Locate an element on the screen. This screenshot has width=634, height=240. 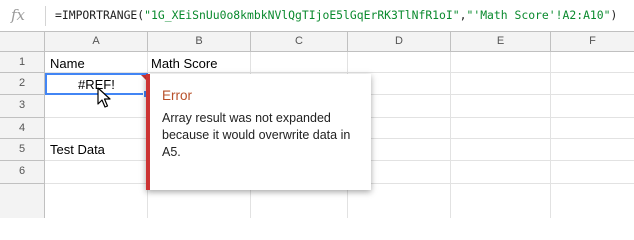
cell-a5: Test Data is located at coordinates (77, 149).